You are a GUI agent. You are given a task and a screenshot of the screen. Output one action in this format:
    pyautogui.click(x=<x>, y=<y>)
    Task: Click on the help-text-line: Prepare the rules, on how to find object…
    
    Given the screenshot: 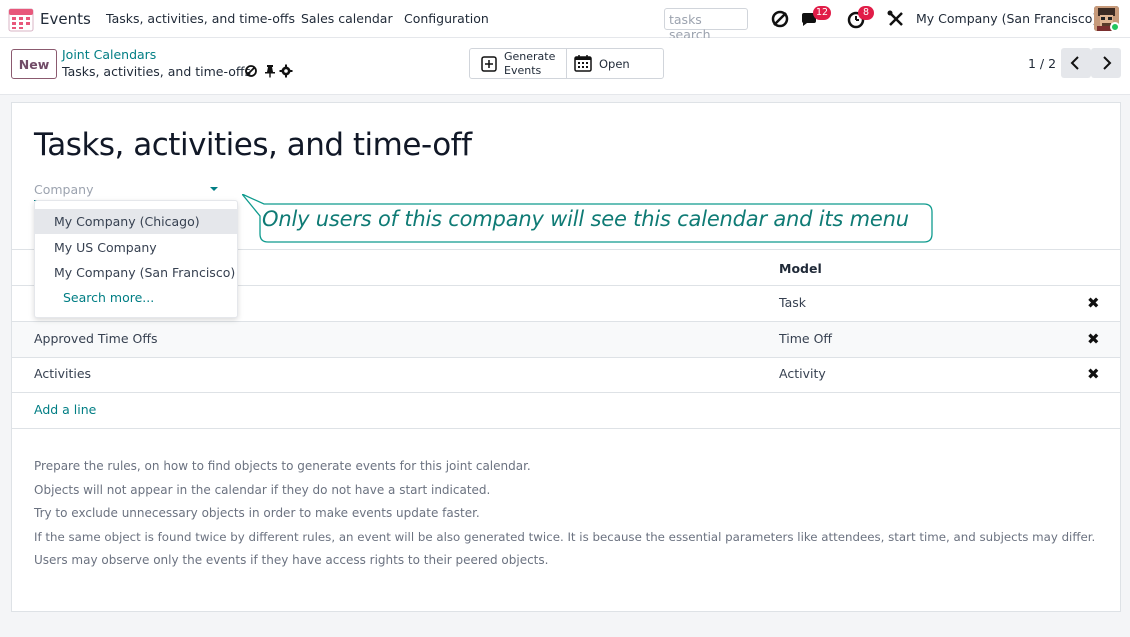 What is the action you would take?
    pyautogui.click(x=282, y=466)
    